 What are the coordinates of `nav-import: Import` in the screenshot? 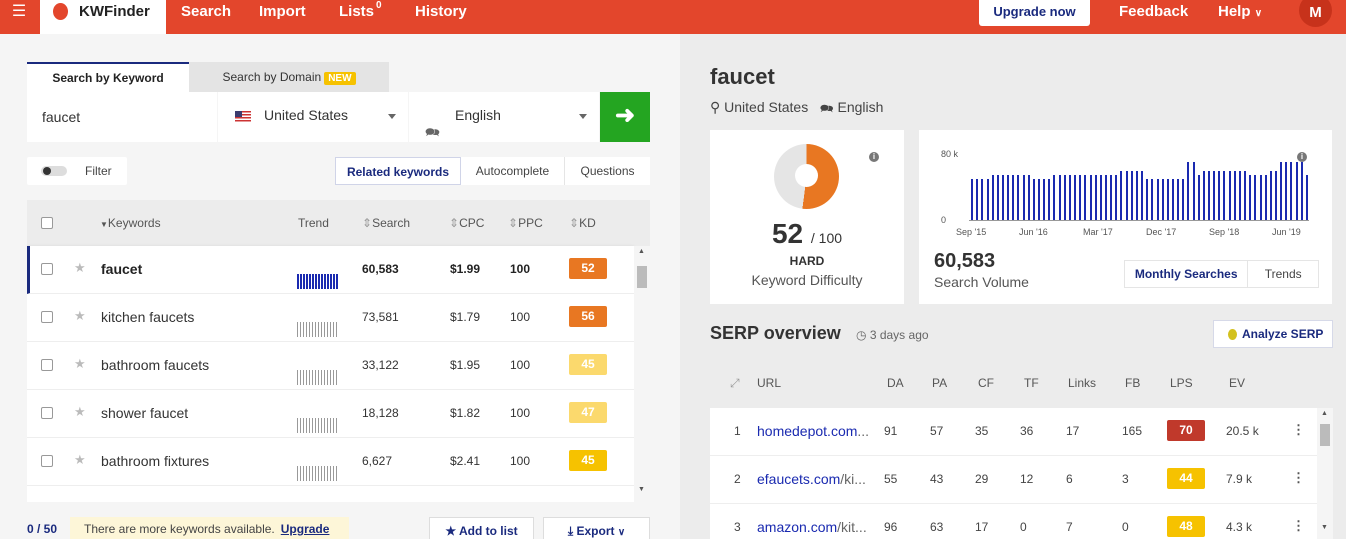 It's located at (282, 11).